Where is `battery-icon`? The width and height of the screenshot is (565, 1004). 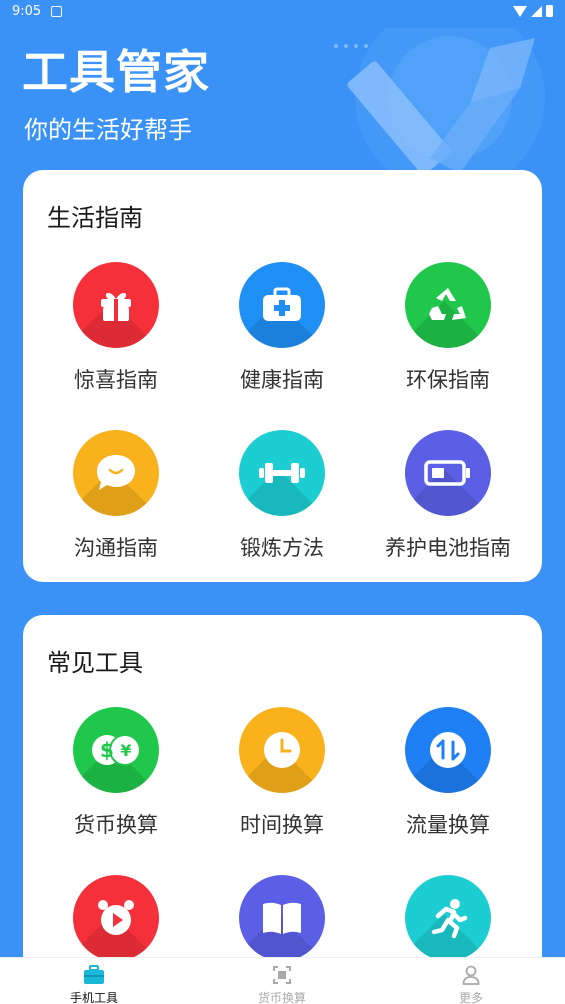 battery-icon is located at coordinates (448, 473).